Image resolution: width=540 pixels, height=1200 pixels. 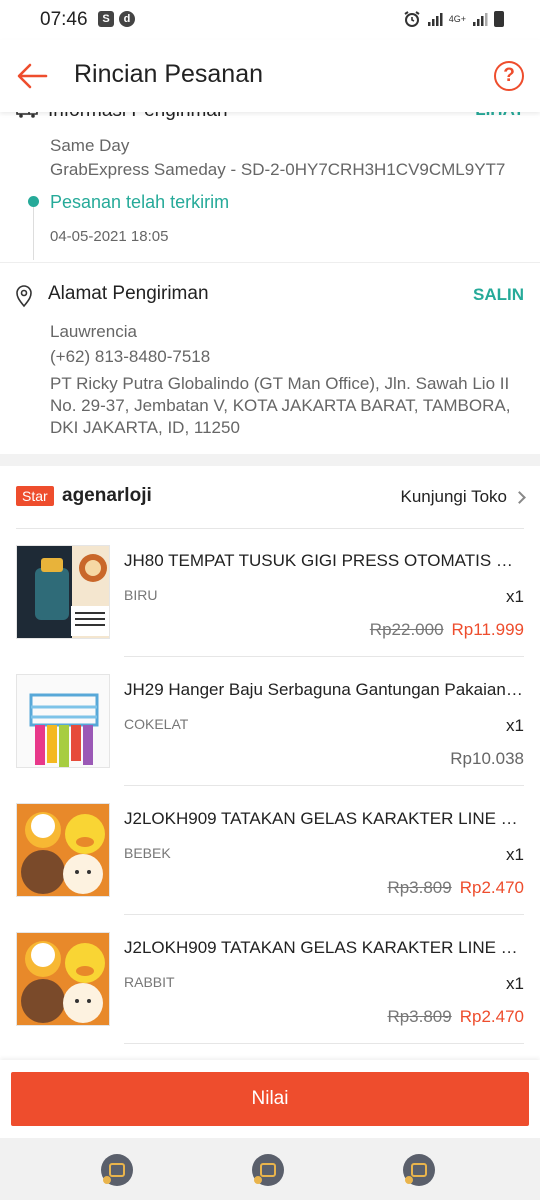 I want to click on tracking-timestamp: 04-05-2021 18:05, so click(x=109, y=236).